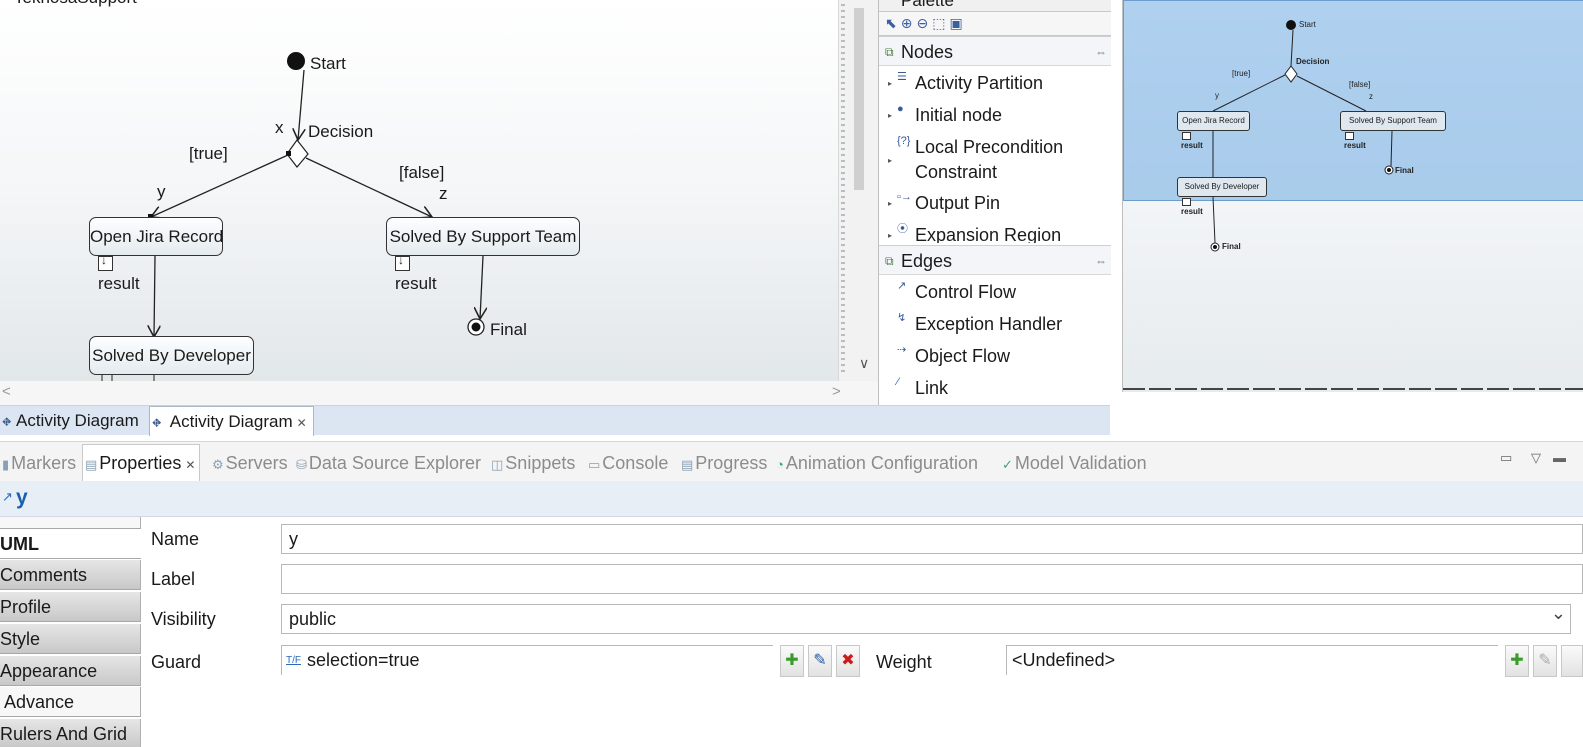  Describe the element at coordinates (889, 52) in the screenshot. I see `nodes-drawer-icon: ⧉` at that location.